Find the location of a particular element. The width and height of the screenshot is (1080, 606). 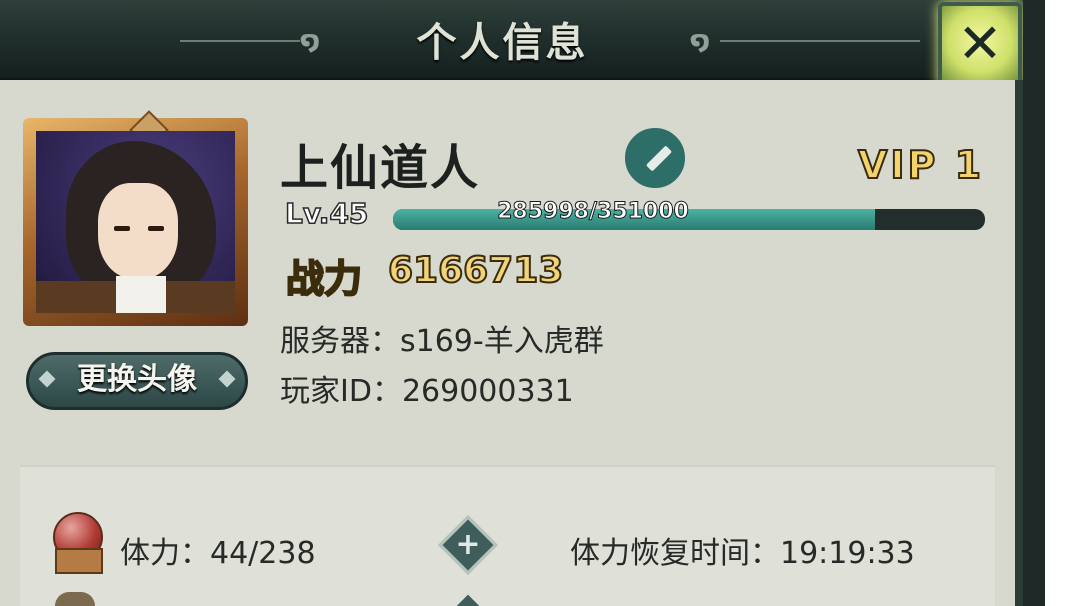

power-value: 6166713 is located at coordinates (475, 270).